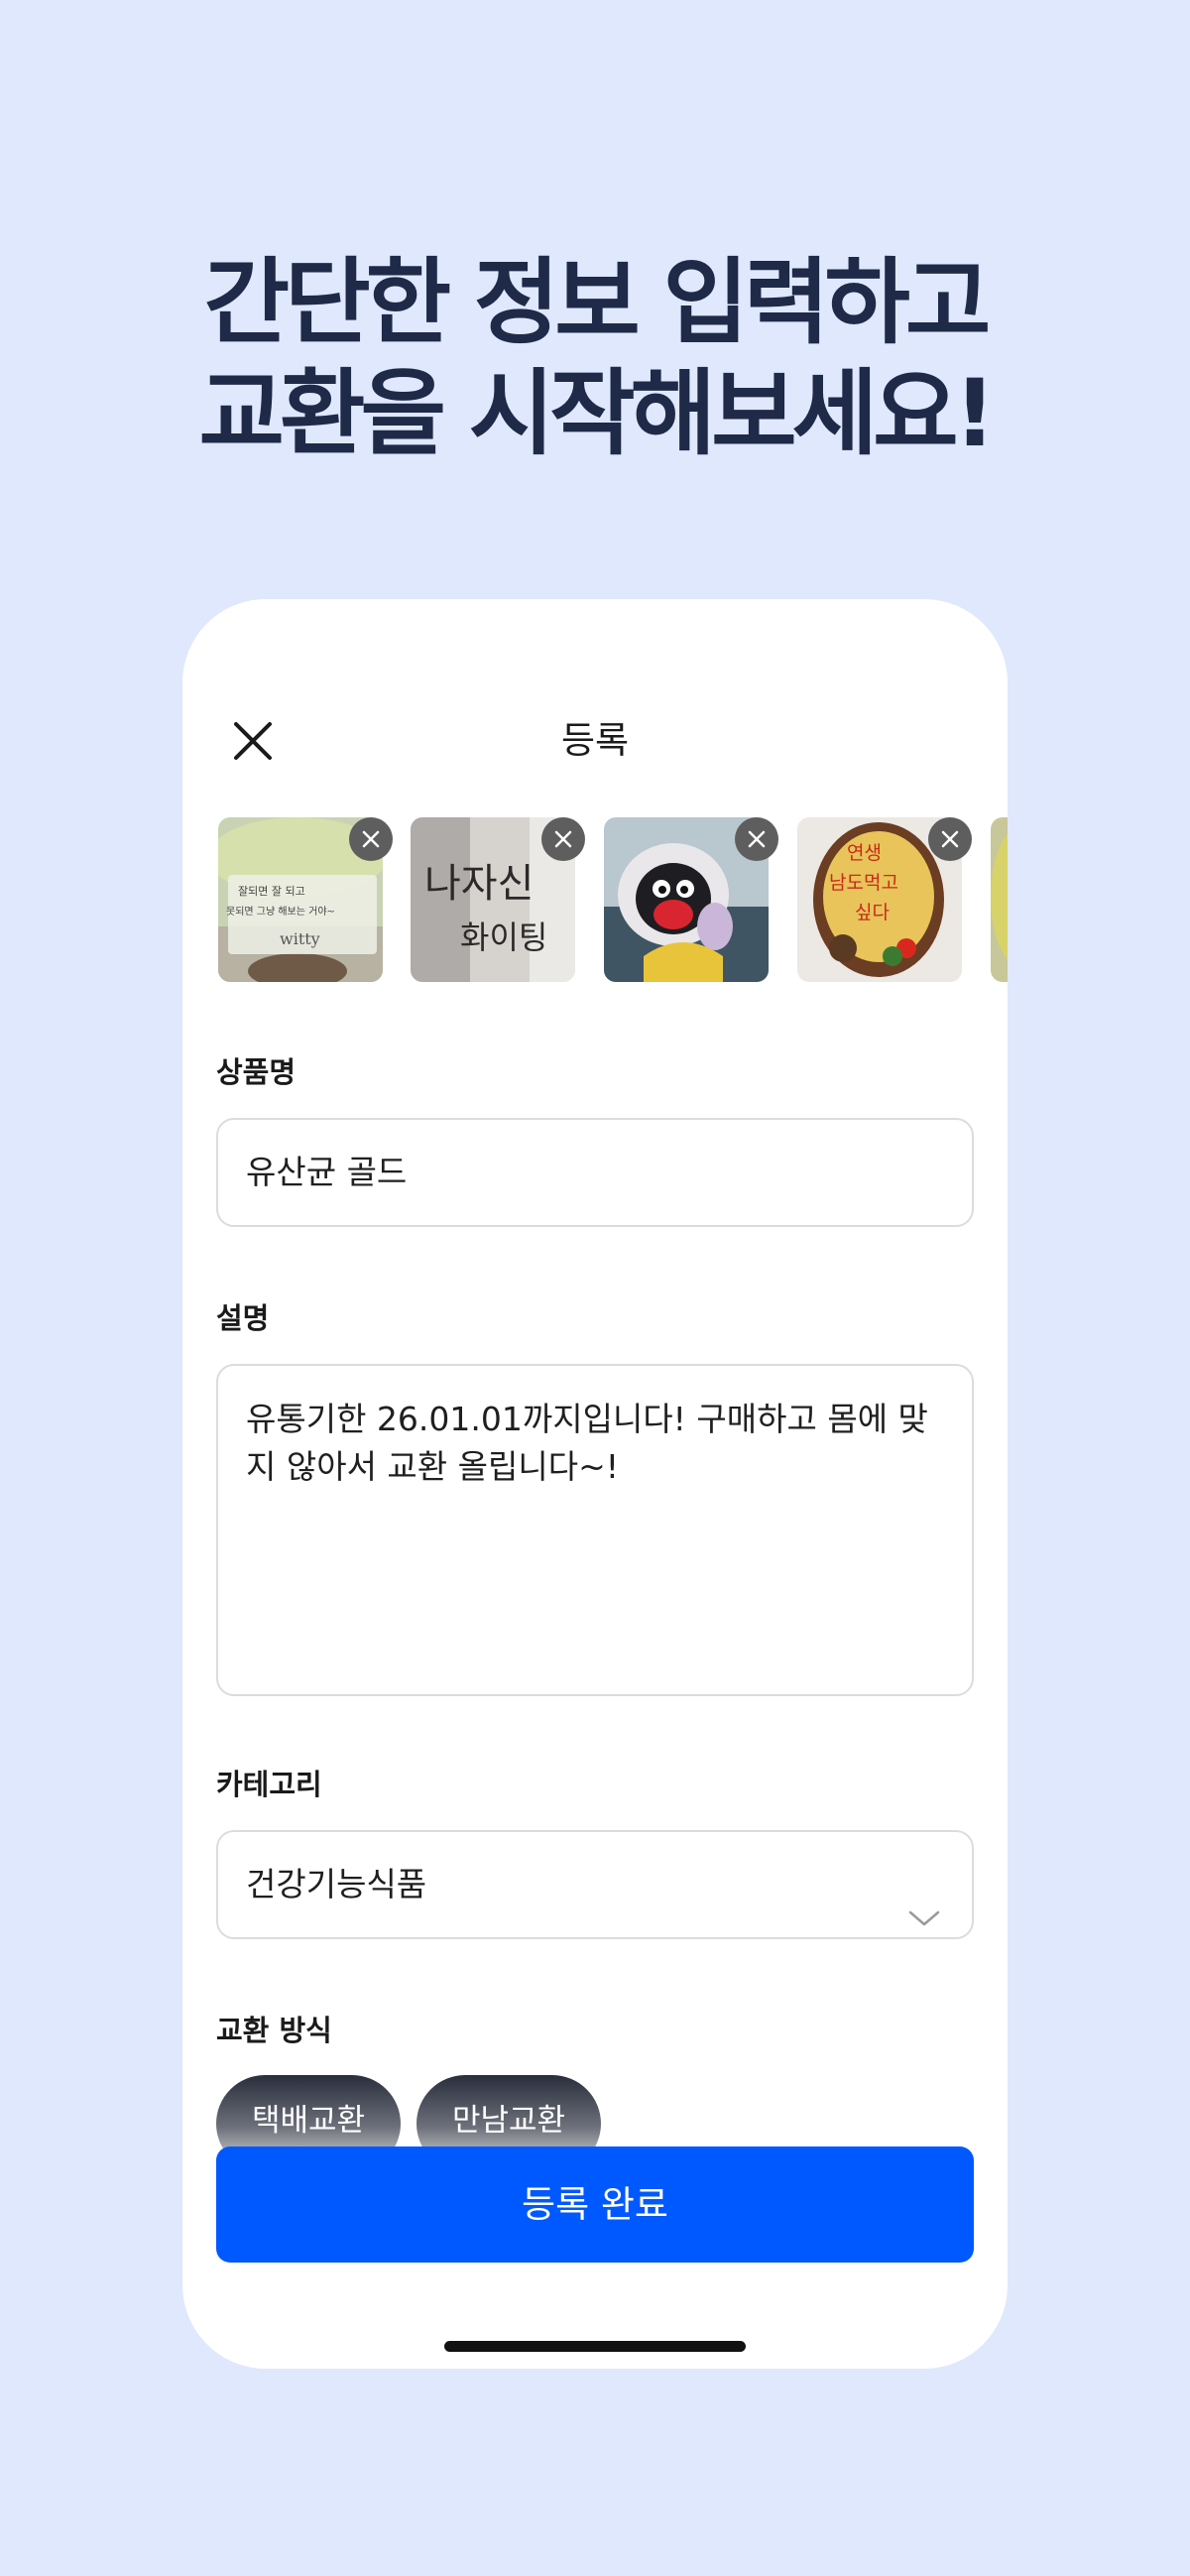  What do you see at coordinates (924, 1898) in the screenshot?
I see `chevron-down-icon` at bounding box center [924, 1898].